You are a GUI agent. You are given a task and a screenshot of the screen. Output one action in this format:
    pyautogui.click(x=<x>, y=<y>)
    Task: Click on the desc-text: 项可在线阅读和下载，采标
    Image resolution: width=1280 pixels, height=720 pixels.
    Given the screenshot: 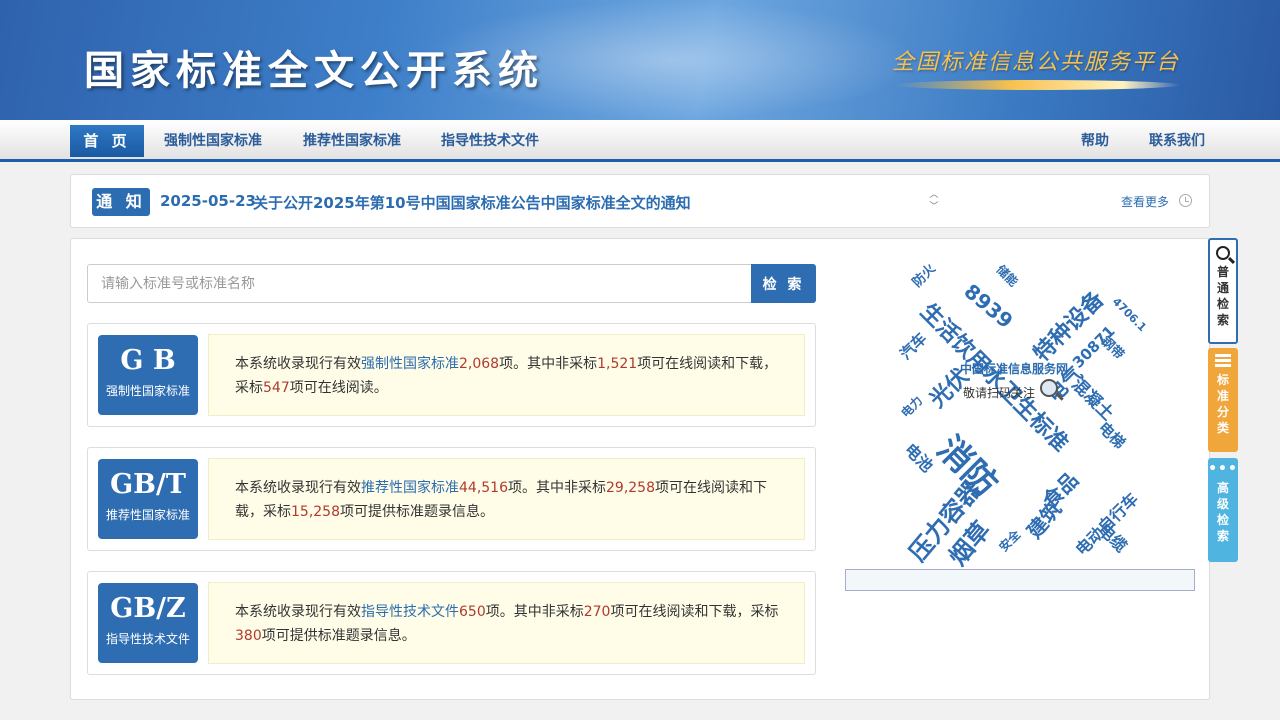 What is the action you would take?
    pyautogui.click(x=694, y=612)
    